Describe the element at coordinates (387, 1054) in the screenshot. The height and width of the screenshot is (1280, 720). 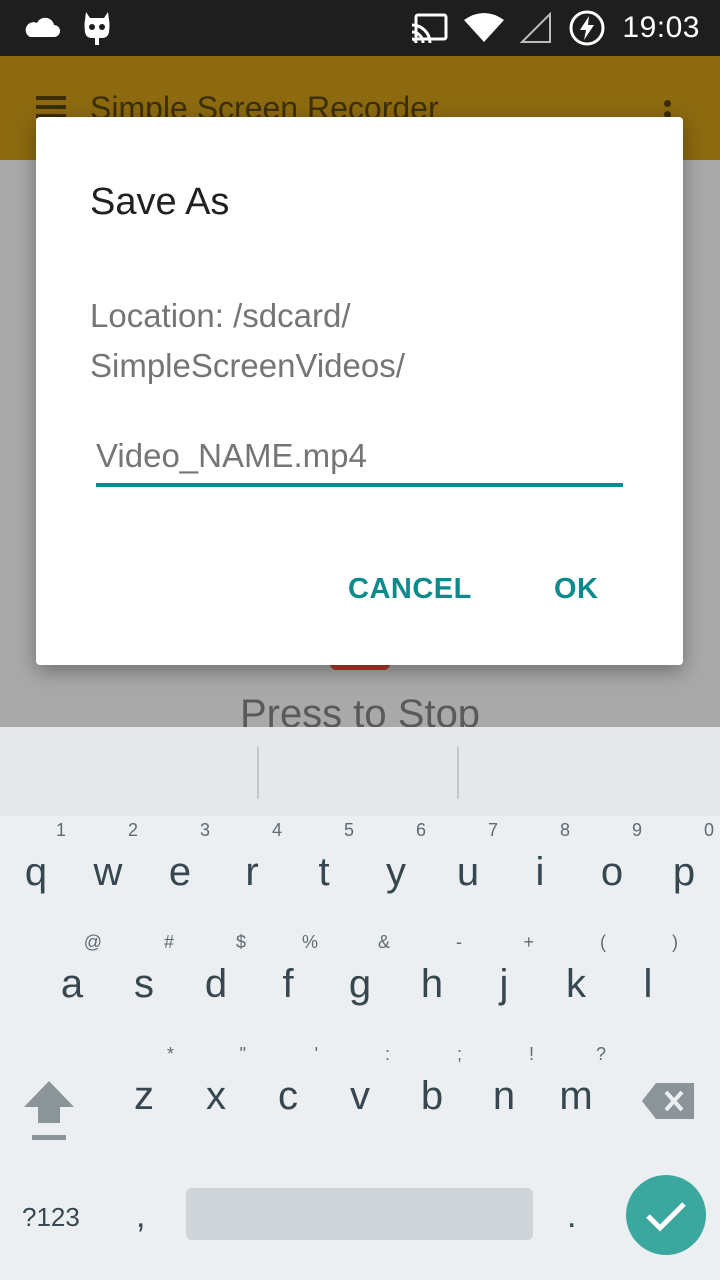
I see `key-hint: :` at that location.